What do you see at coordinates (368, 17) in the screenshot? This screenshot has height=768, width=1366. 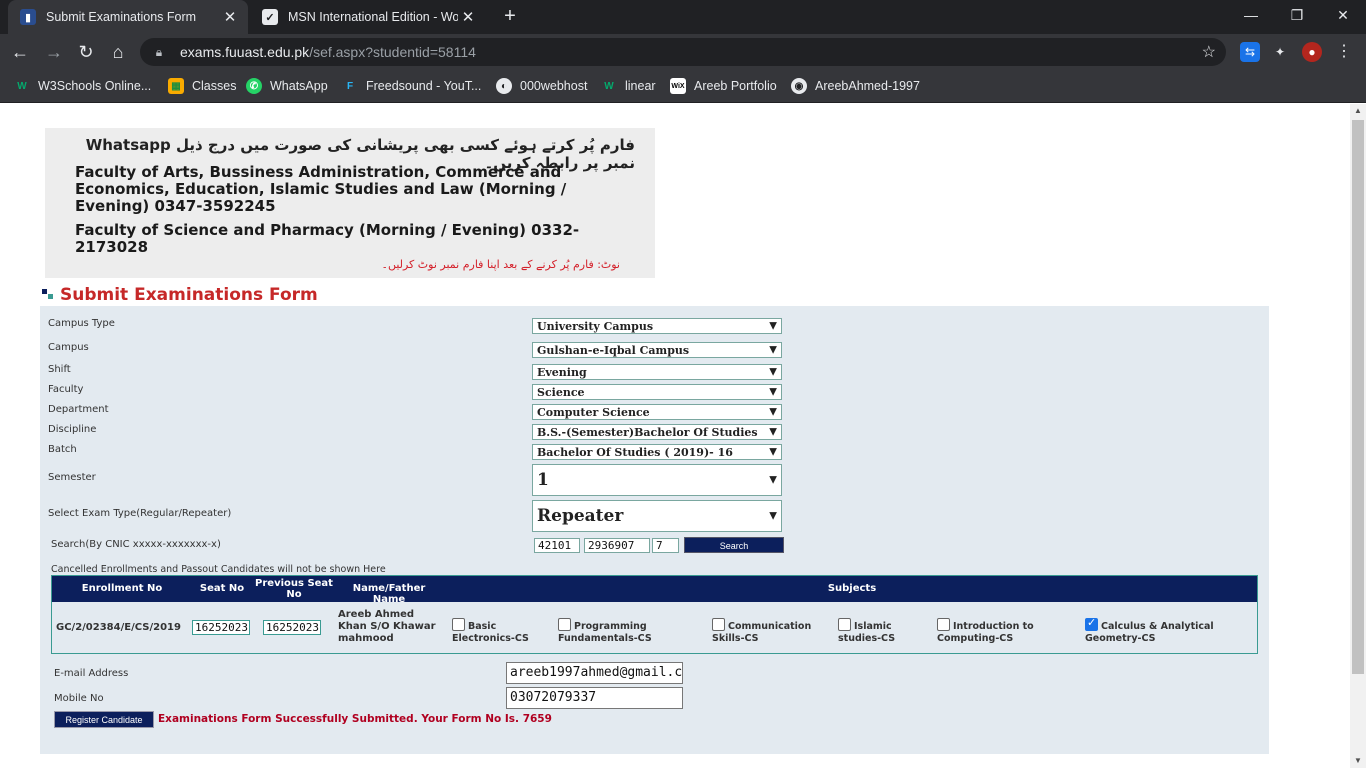 I see `tab-msn: ✓ MSN International Edition - Worl ✕` at bounding box center [368, 17].